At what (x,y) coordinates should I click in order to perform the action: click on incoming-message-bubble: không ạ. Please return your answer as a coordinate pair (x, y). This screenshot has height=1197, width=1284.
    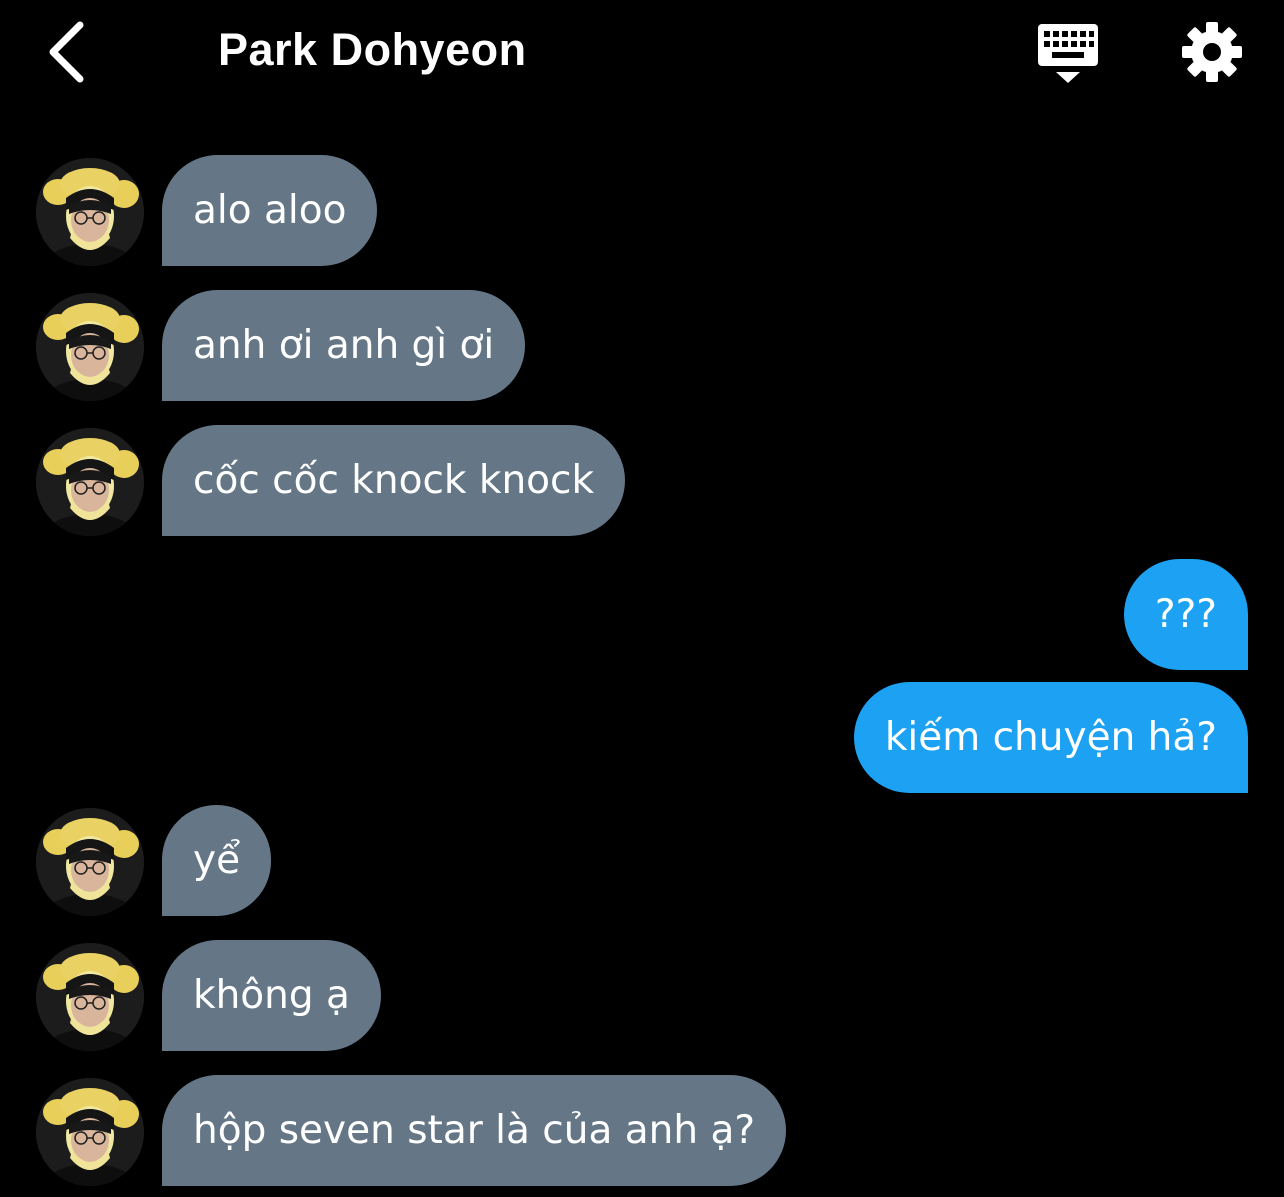
    Looking at the image, I should click on (271, 995).